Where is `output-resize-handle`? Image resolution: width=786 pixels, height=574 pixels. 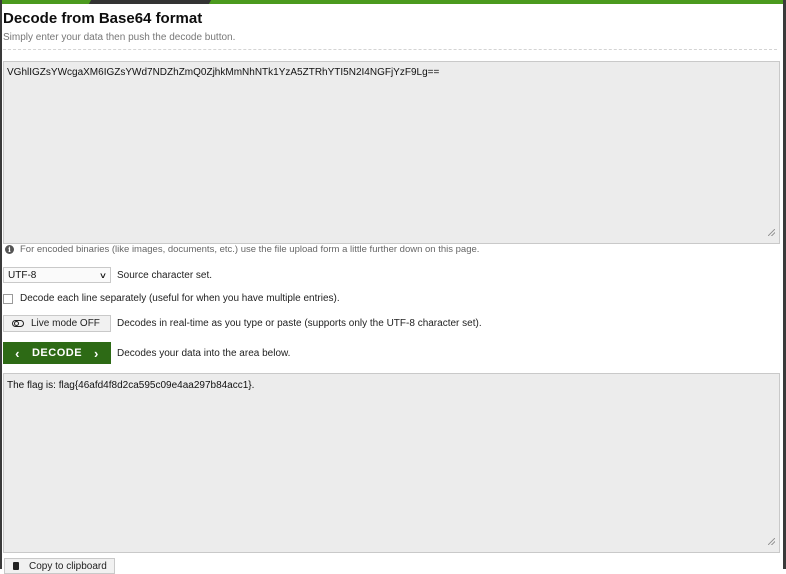
output-resize-handle is located at coordinates (771, 541).